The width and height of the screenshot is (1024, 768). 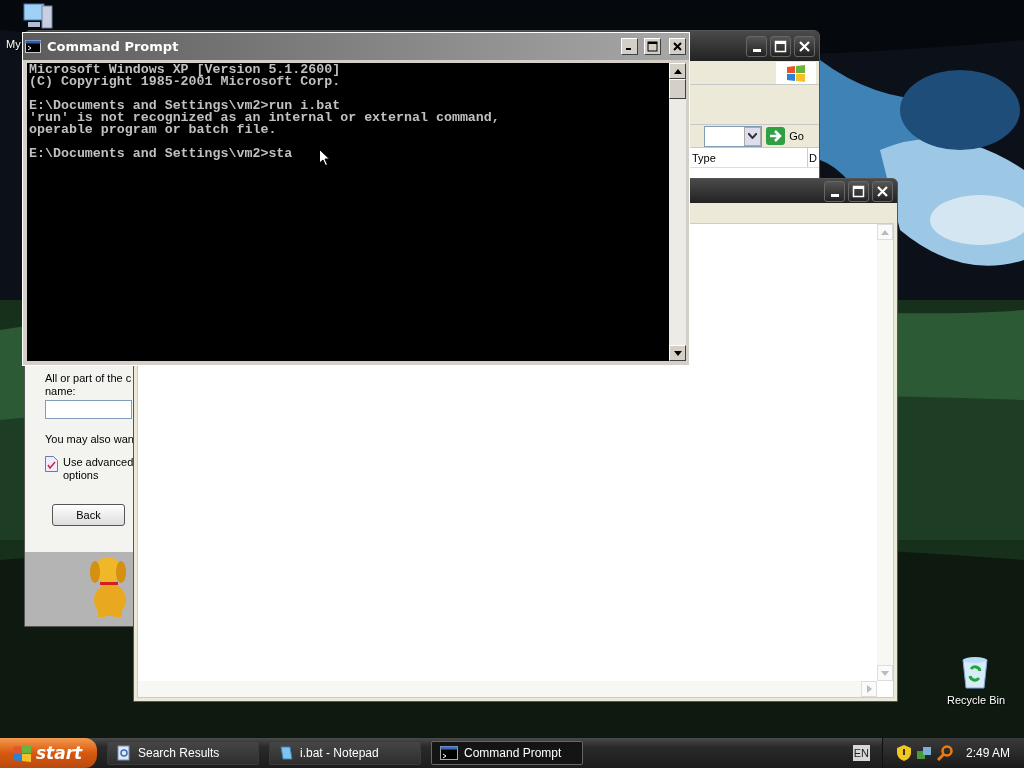 What do you see at coordinates (923, 753) in the screenshot?
I see `network-icon` at bounding box center [923, 753].